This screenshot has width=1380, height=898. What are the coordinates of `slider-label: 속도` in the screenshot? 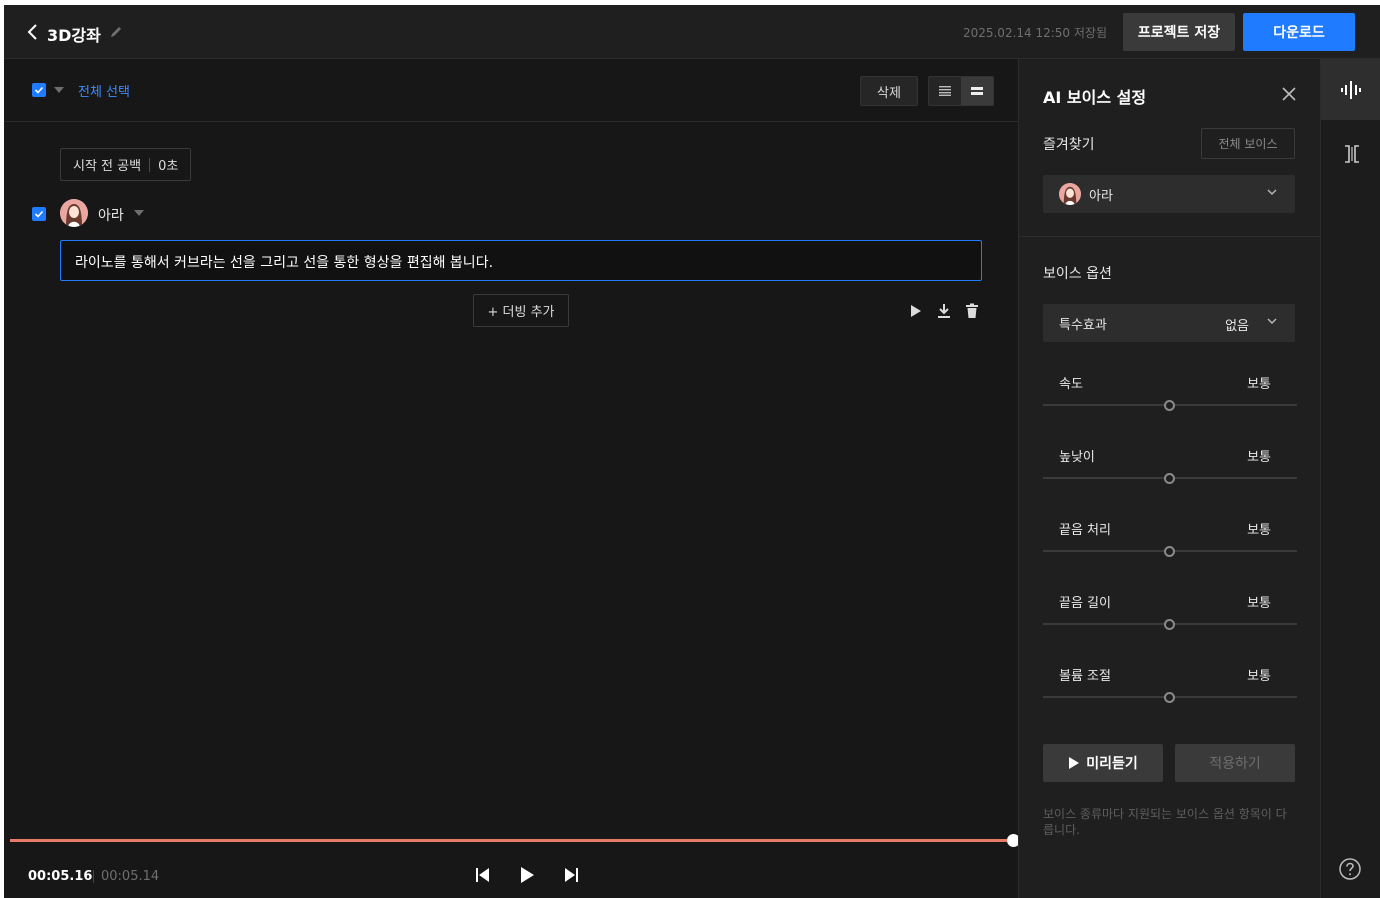 It's located at (1071, 384).